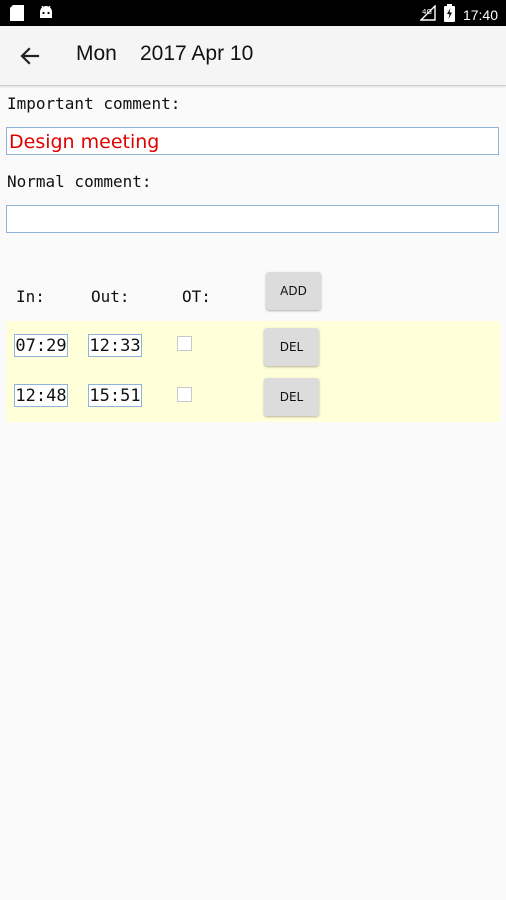 This screenshot has width=506, height=900. I want to click on status-time: 17:40, so click(480, 15).